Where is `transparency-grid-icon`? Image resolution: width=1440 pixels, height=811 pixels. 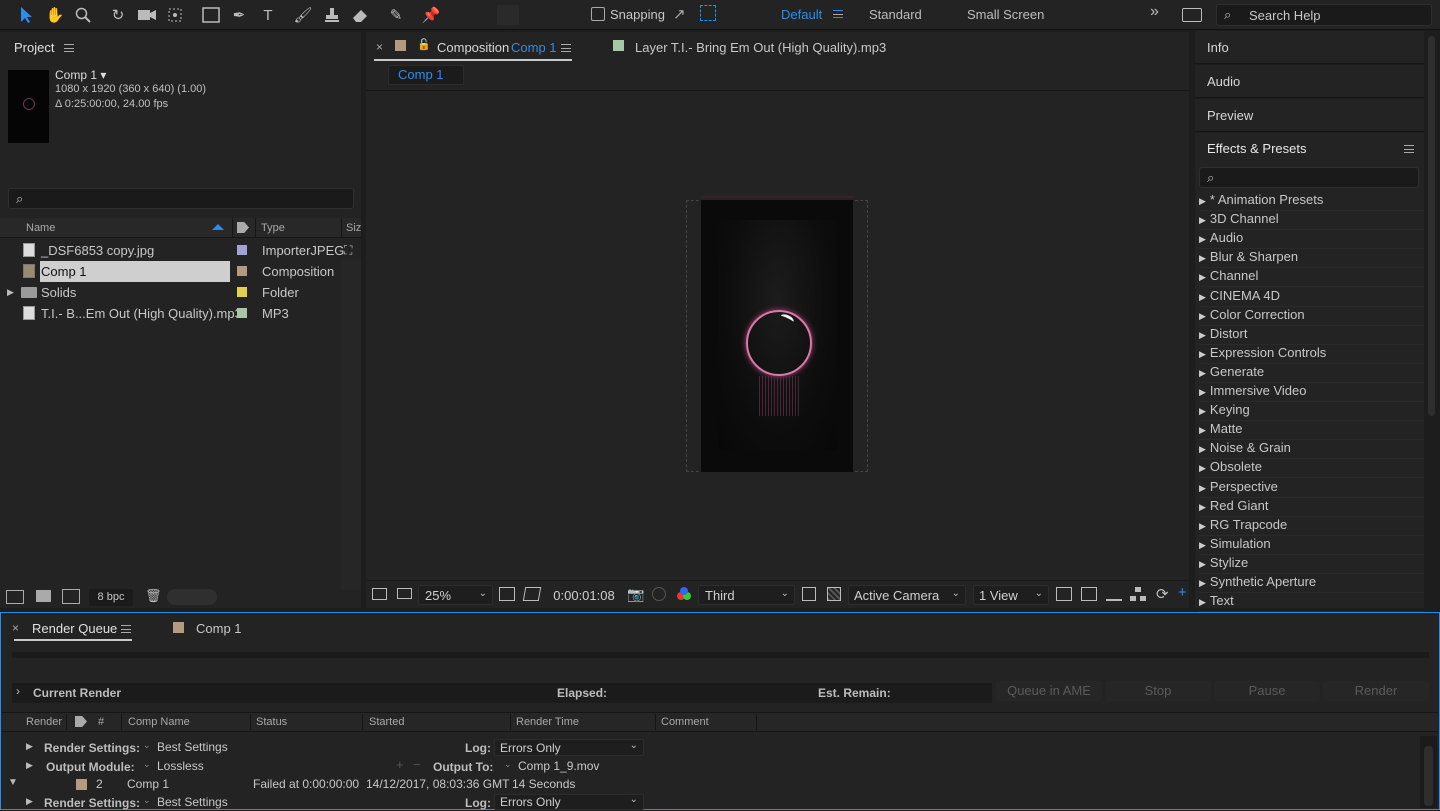 transparency-grid-icon is located at coordinates (834, 594).